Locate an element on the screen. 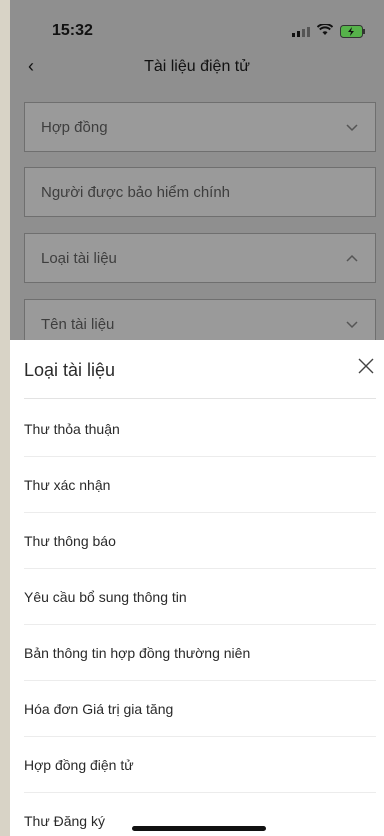 The image size is (384, 836). sheet-title: Loại tài liệu is located at coordinates (70, 370).